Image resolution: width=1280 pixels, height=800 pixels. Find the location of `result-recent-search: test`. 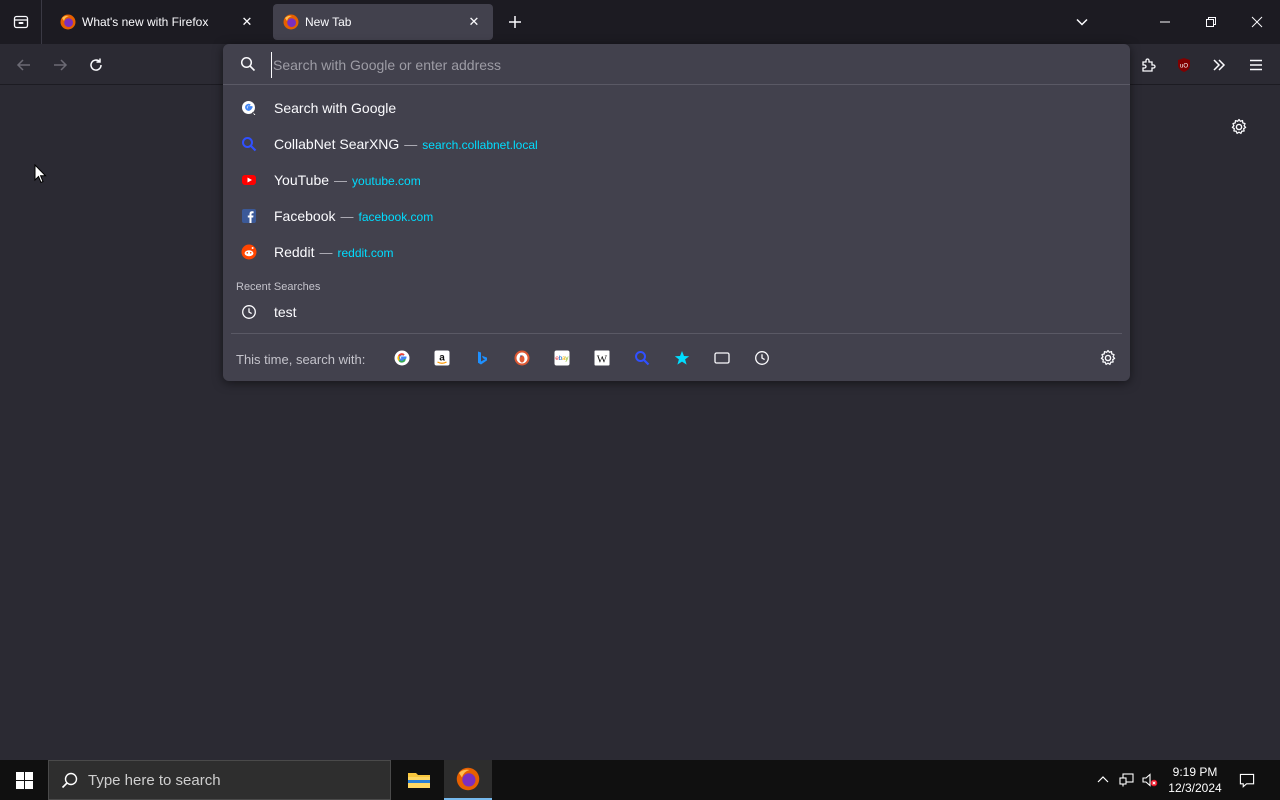

result-recent-search: test is located at coordinates (676, 312).